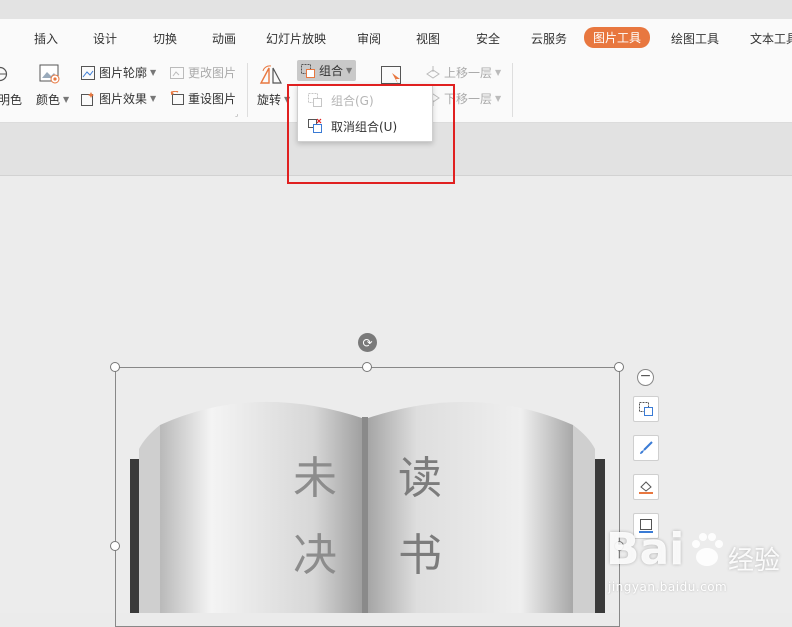  I want to click on set-transparent-color-icon-wrap, so click(4, 74).